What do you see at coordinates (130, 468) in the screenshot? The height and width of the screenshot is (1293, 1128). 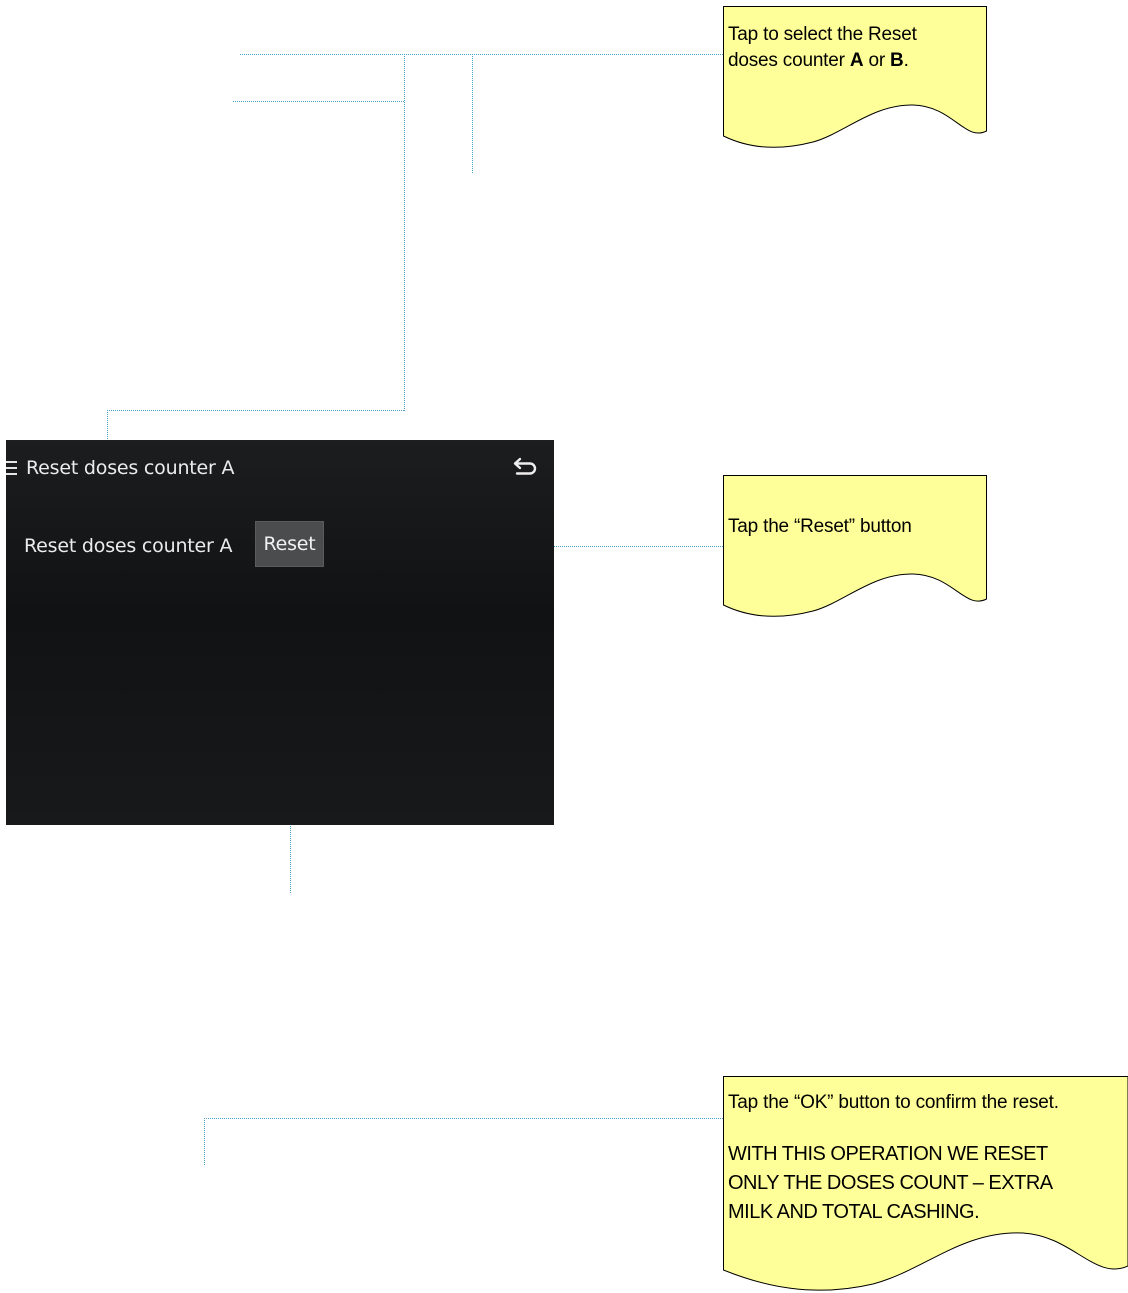 I see `screen-title: Reset doses counter A` at bounding box center [130, 468].